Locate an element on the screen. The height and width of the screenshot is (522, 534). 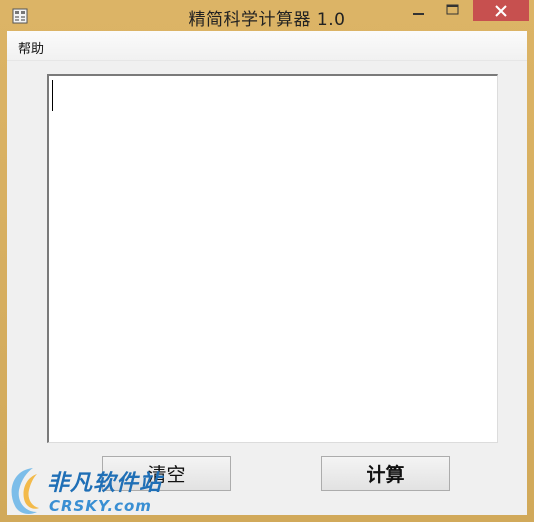
maximize-icon is located at coordinates (452, 9).